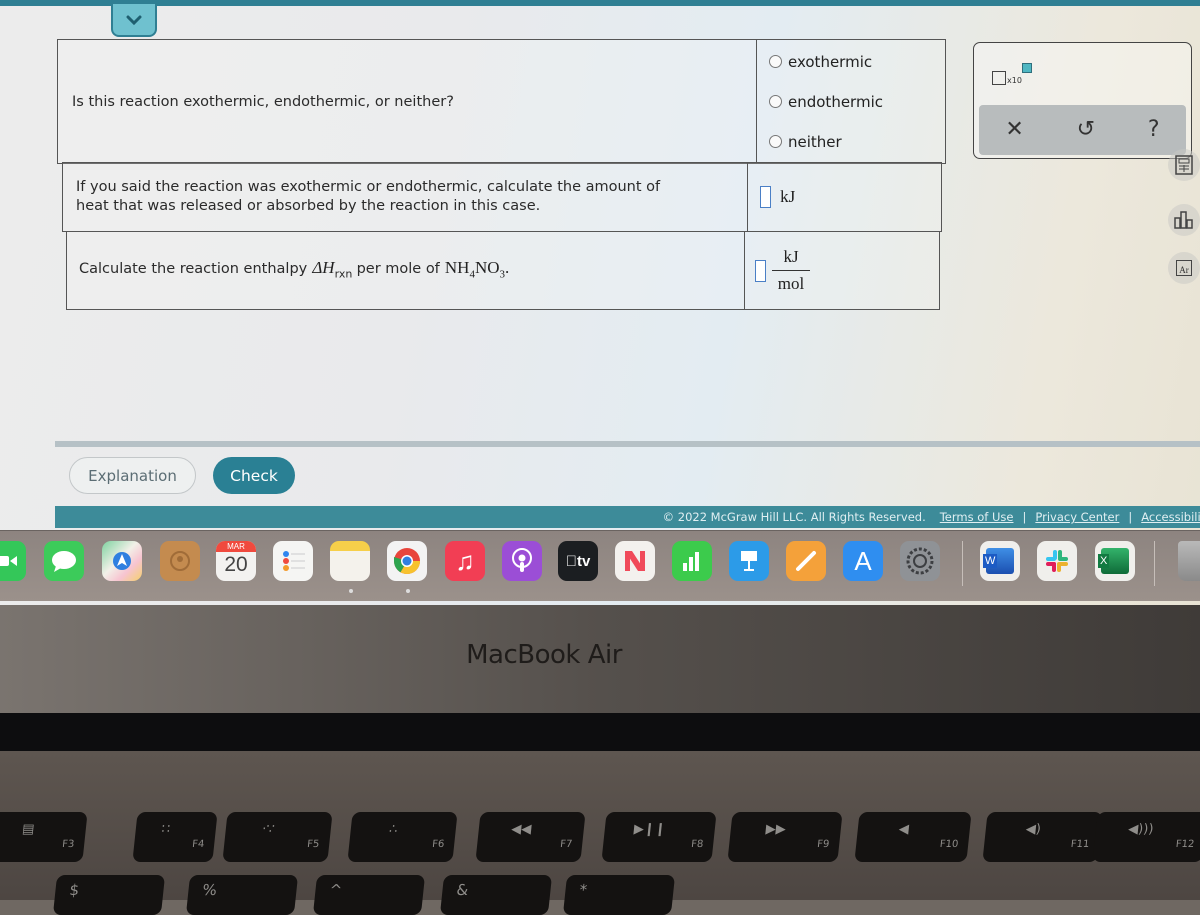 The height and width of the screenshot is (915, 1200). What do you see at coordinates (44, 837) in the screenshot?
I see `key-f3: ▤ F3` at bounding box center [44, 837].